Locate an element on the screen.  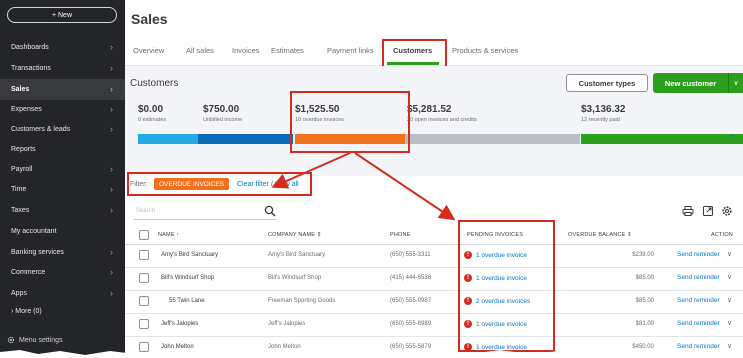
export-icon is located at coordinates (708, 211).